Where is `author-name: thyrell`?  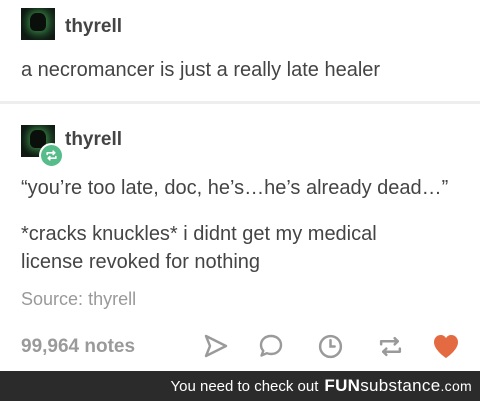
author-name: thyrell is located at coordinates (93, 27).